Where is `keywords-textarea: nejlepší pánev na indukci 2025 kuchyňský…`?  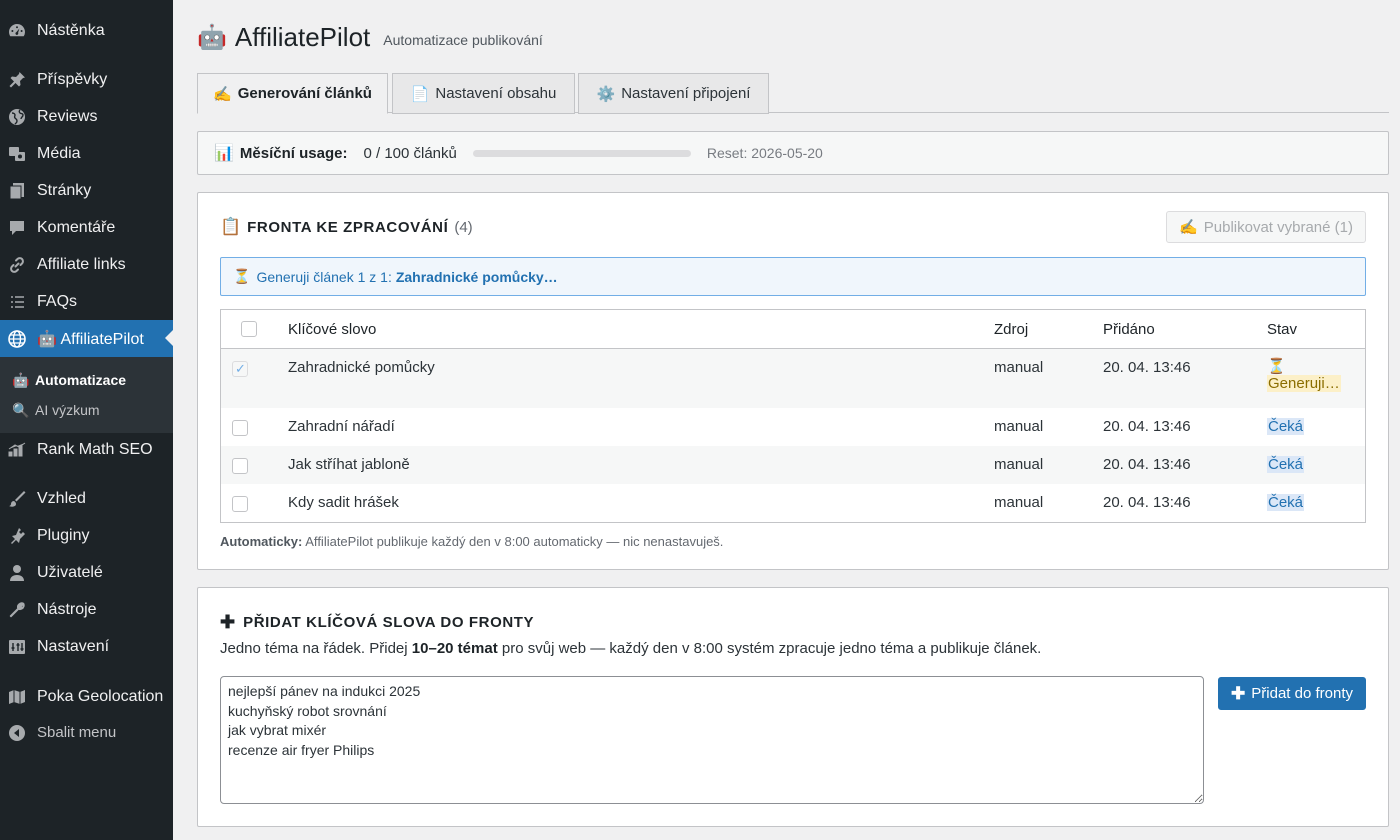
keywords-textarea: nejlepší pánev na indukci 2025 kuchyňský… is located at coordinates (712, 740).